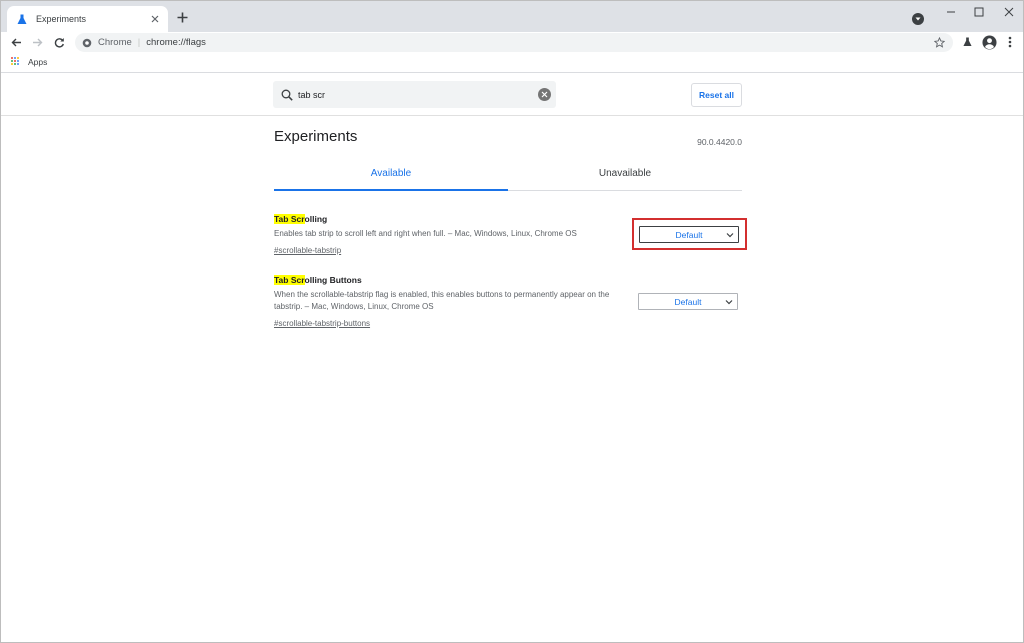 This screenshot has width=1024, height=643. What do you see at coordinates (544, 94) in the screenshot?
I see `clear-search-icon` at bounding box center [544, 94].